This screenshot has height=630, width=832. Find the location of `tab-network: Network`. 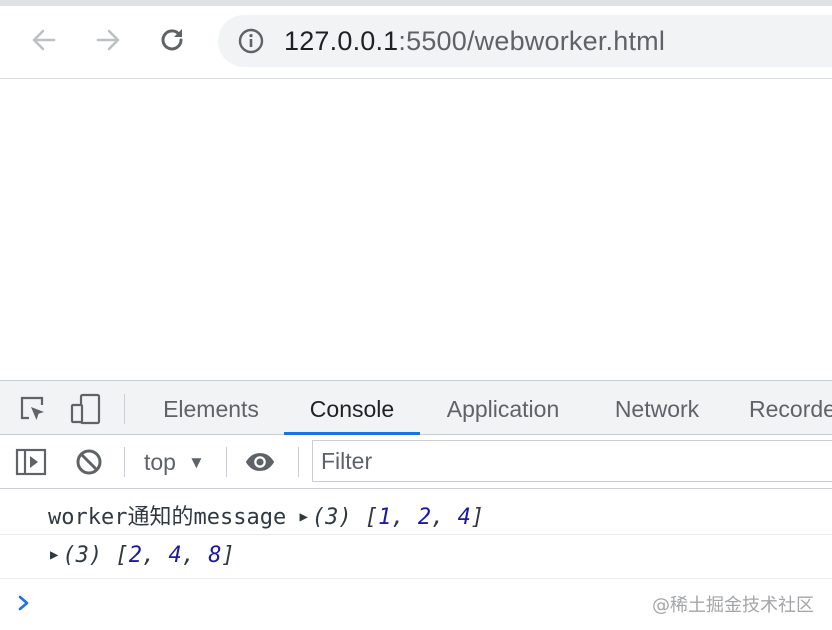

tab-network: Network is located at coordinates (657, 408).